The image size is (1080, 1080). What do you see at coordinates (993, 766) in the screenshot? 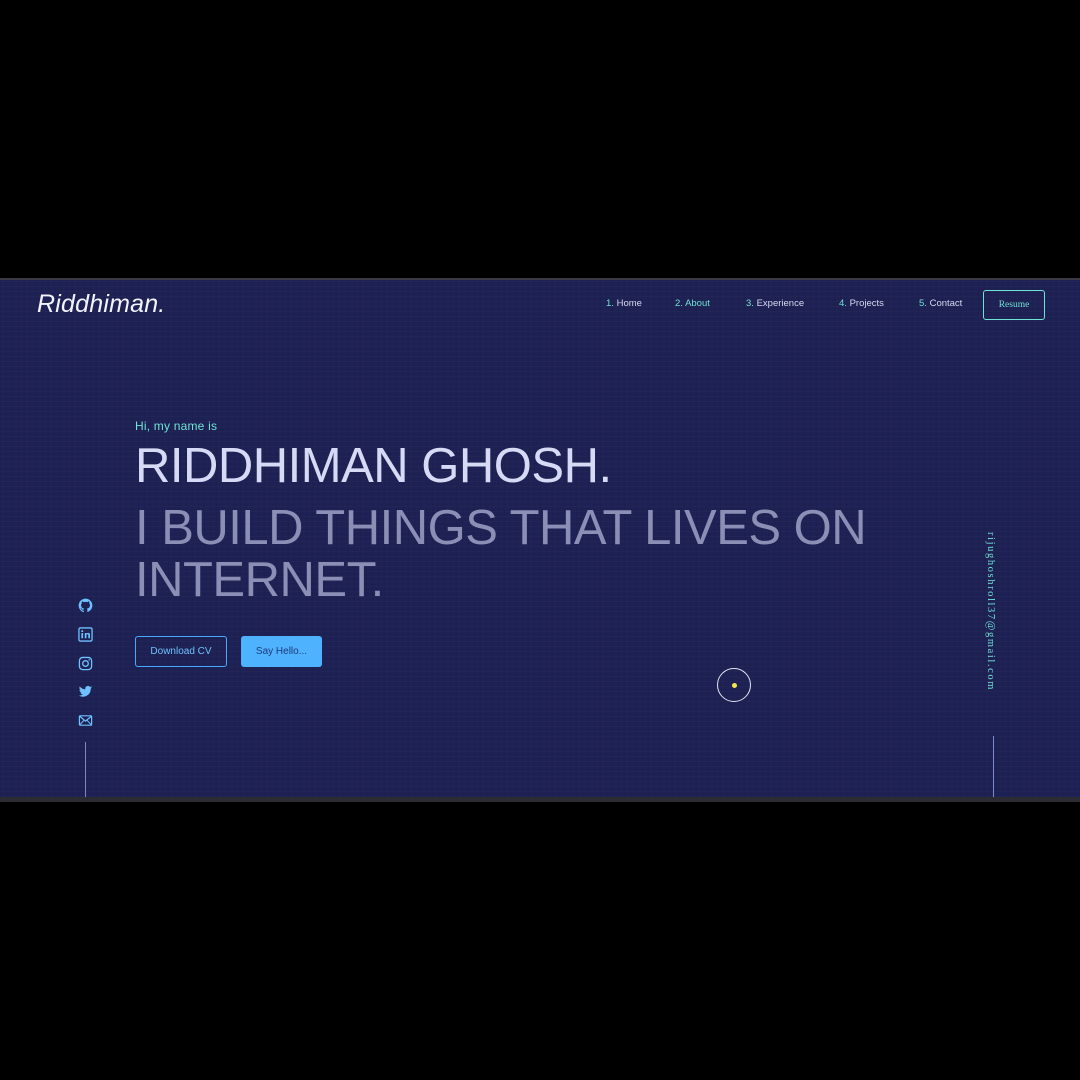
I see `email-rail-line` at bounding box center [993, 766].